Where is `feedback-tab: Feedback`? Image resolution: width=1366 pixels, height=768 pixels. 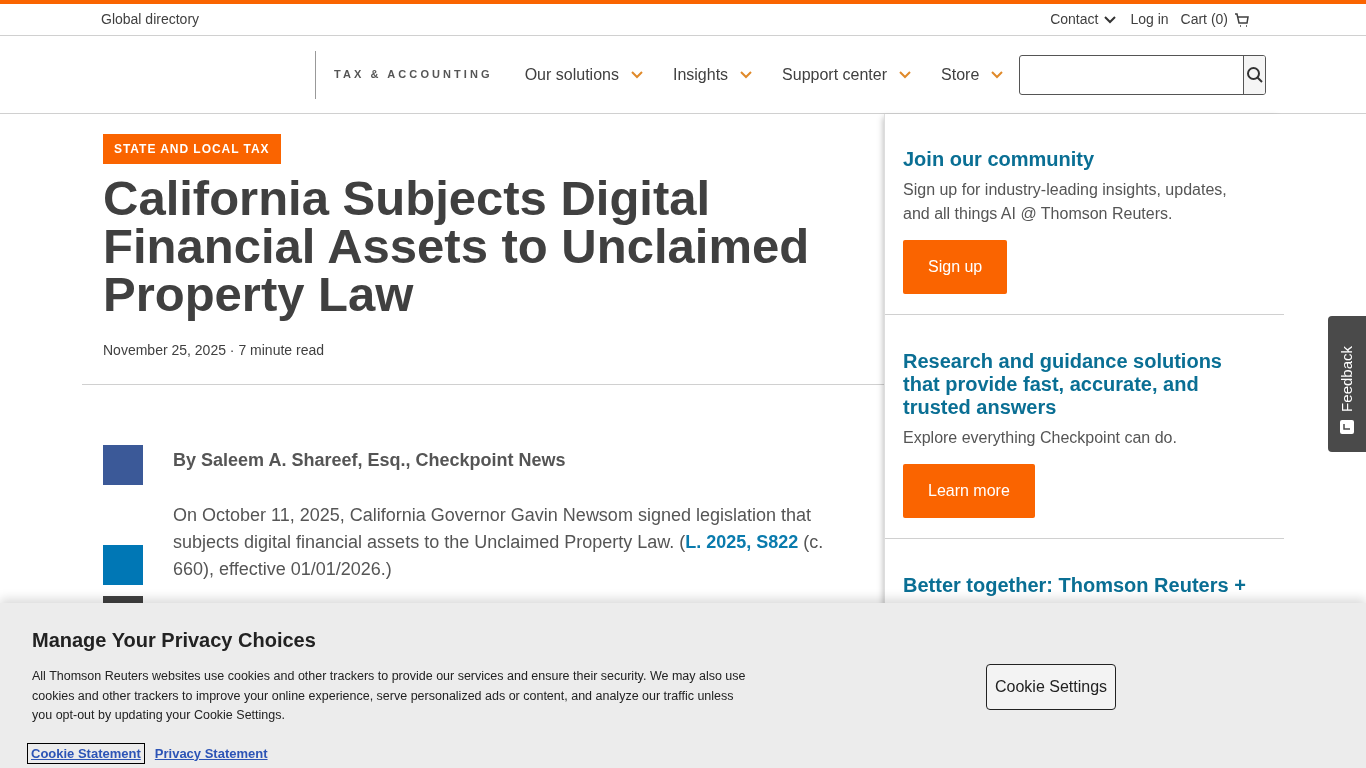 feedback-tab: Feedback is located at coordinates (1347, 384).